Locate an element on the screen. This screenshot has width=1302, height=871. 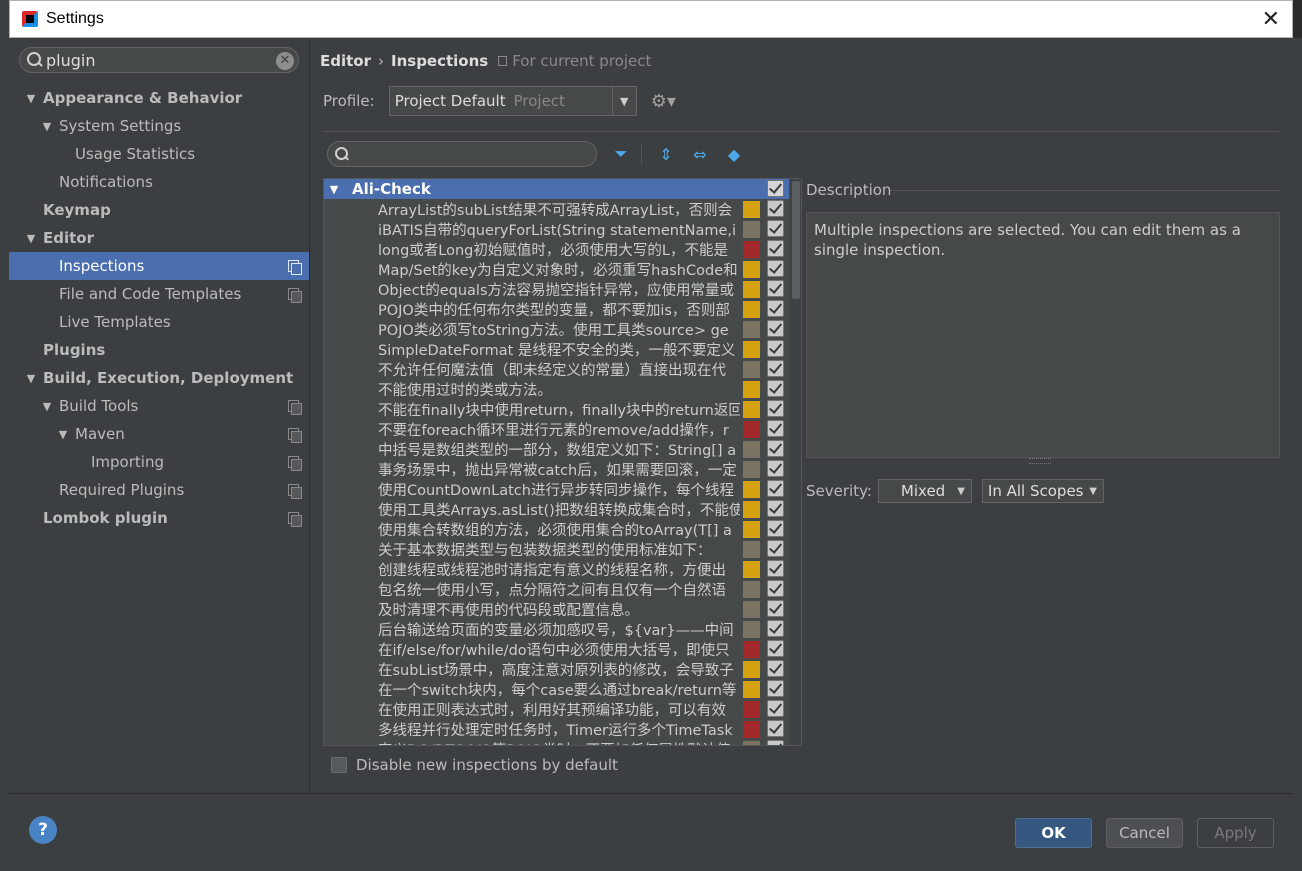
tree-item-appearance-behavior: ▼ Appearance & Behavior is located at coordinates (159, 98).